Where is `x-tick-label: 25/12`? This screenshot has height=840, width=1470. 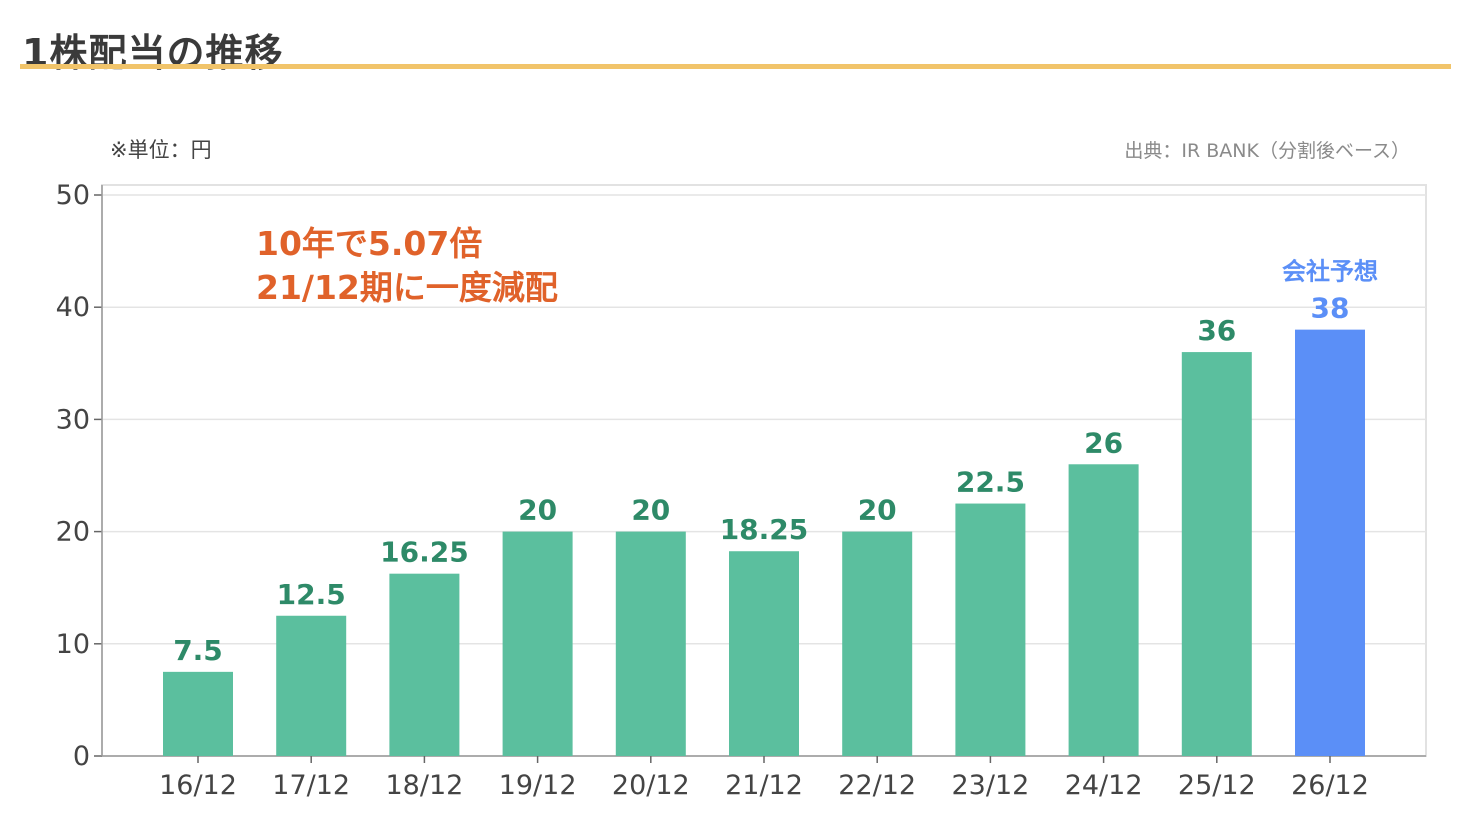
x-tick-label: 25/12 is located at coordinates (1217, 785).